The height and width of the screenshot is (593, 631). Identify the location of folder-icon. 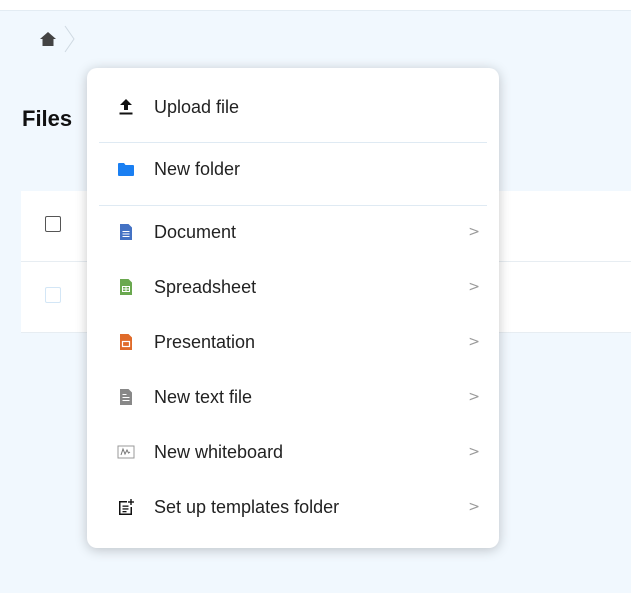
(126, 169).